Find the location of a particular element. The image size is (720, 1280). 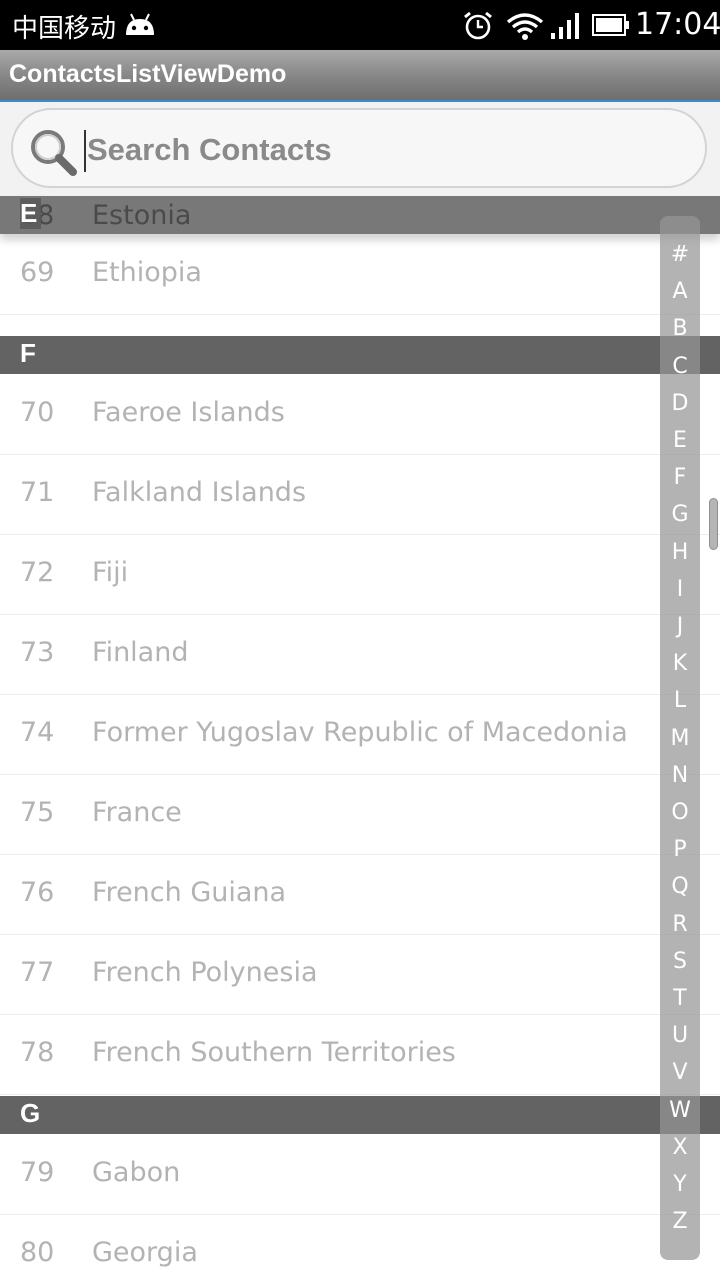

section-letter: G is located at coordinates (30, 1113).